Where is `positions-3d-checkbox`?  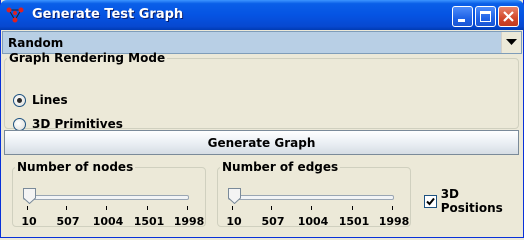
positions-3d-checkbox is located at coordinates (430, 201).